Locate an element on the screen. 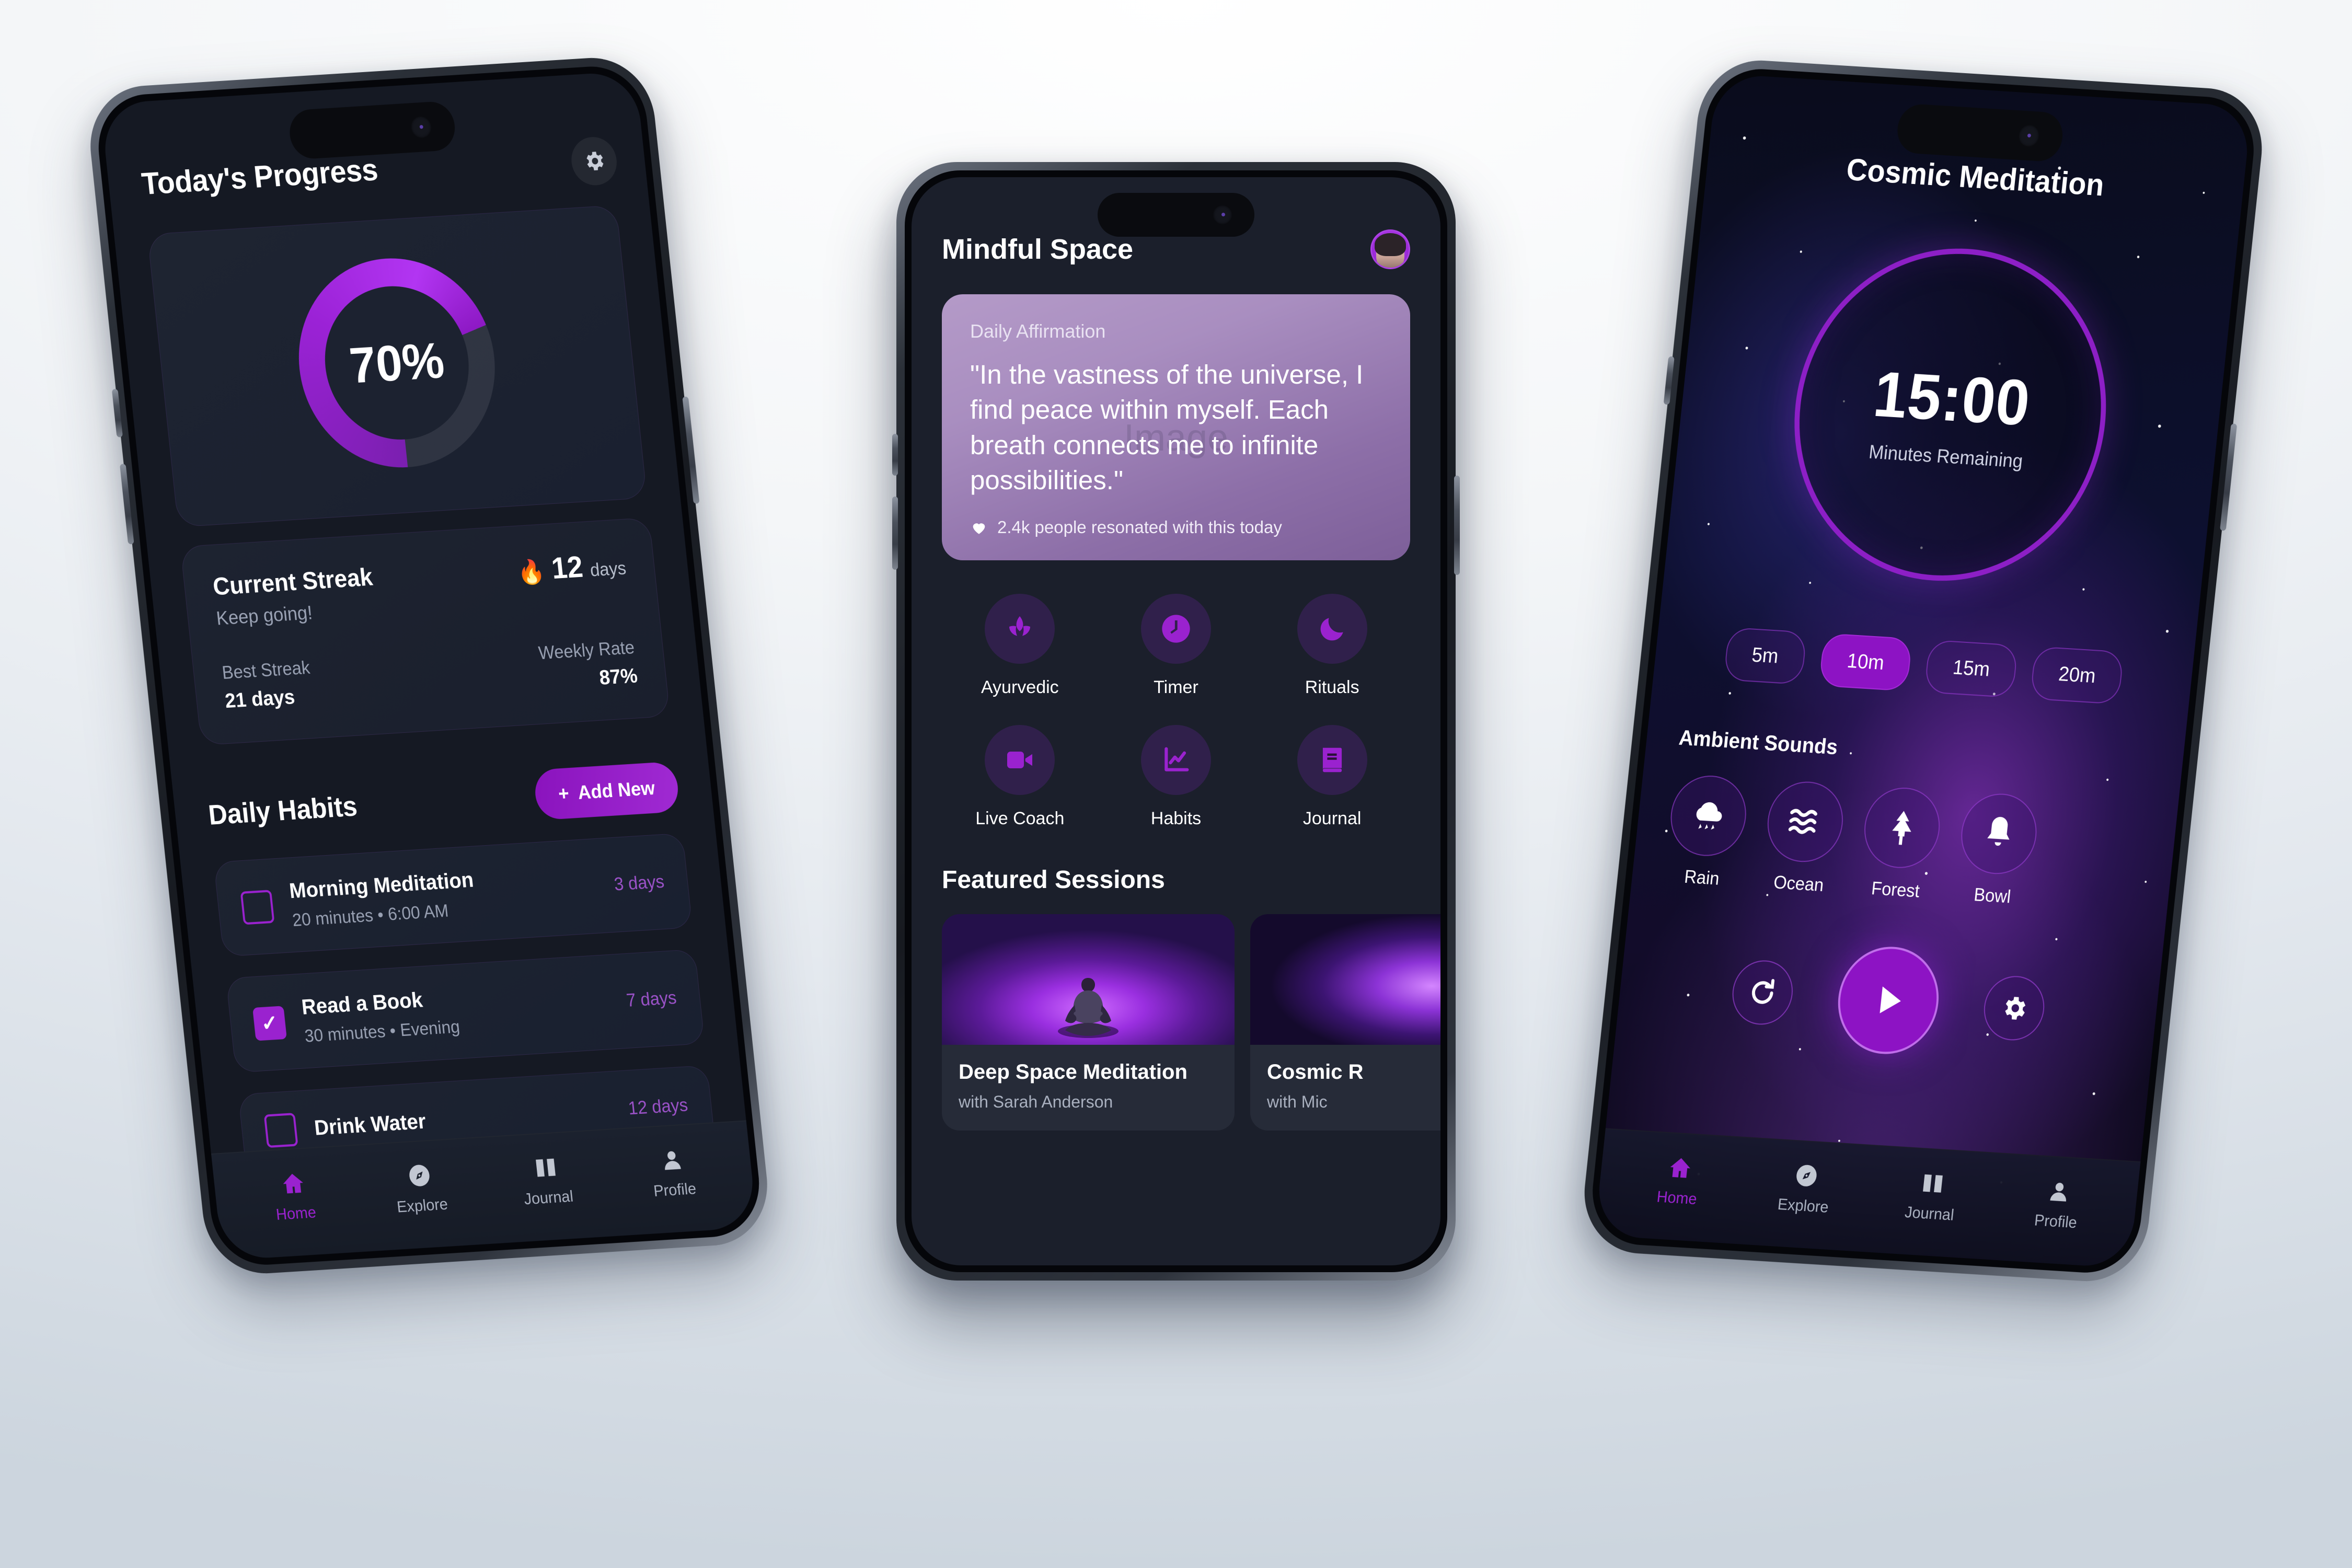 Image resolution: width=2352 pixels, height=1568 pixels. timer-ring: 15:00 Minutes Remaining is located at coordinates (1950, 415).